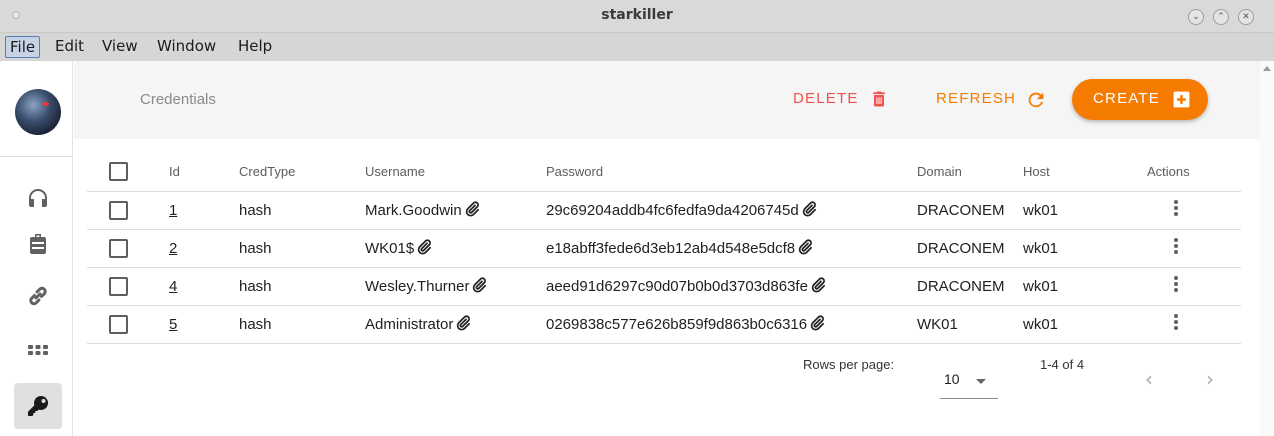 The height and width of the screenshot is (436, 1274). What do you see at coordinates (731, 172) in the screenshot?
I see `header-password: Password` at bounding box center [731, 172].